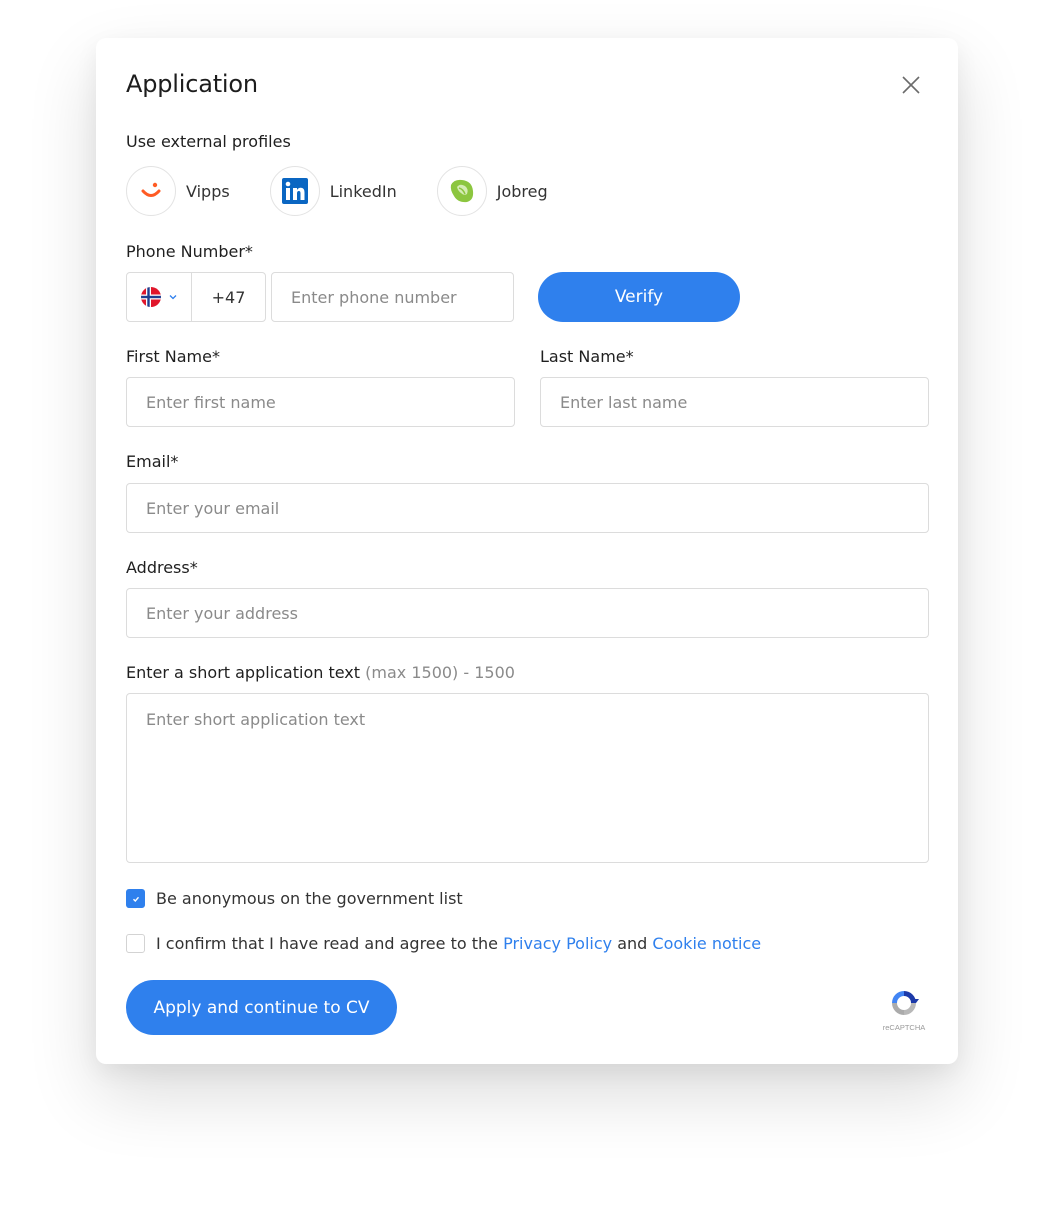 The height and width of the screenshot is (1221, 1055). I want to click on country-code: +47, so click(228, 297).